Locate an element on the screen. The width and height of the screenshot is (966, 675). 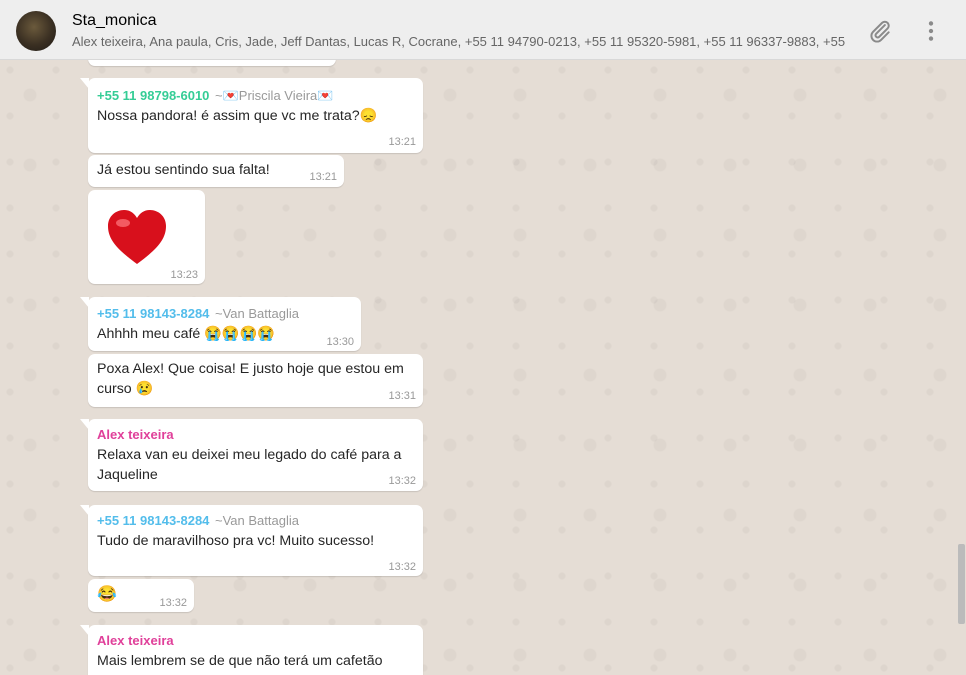
message-text: Nossa pandora! é assim que vc me trata?😞 is located at coordinates (237, 116).